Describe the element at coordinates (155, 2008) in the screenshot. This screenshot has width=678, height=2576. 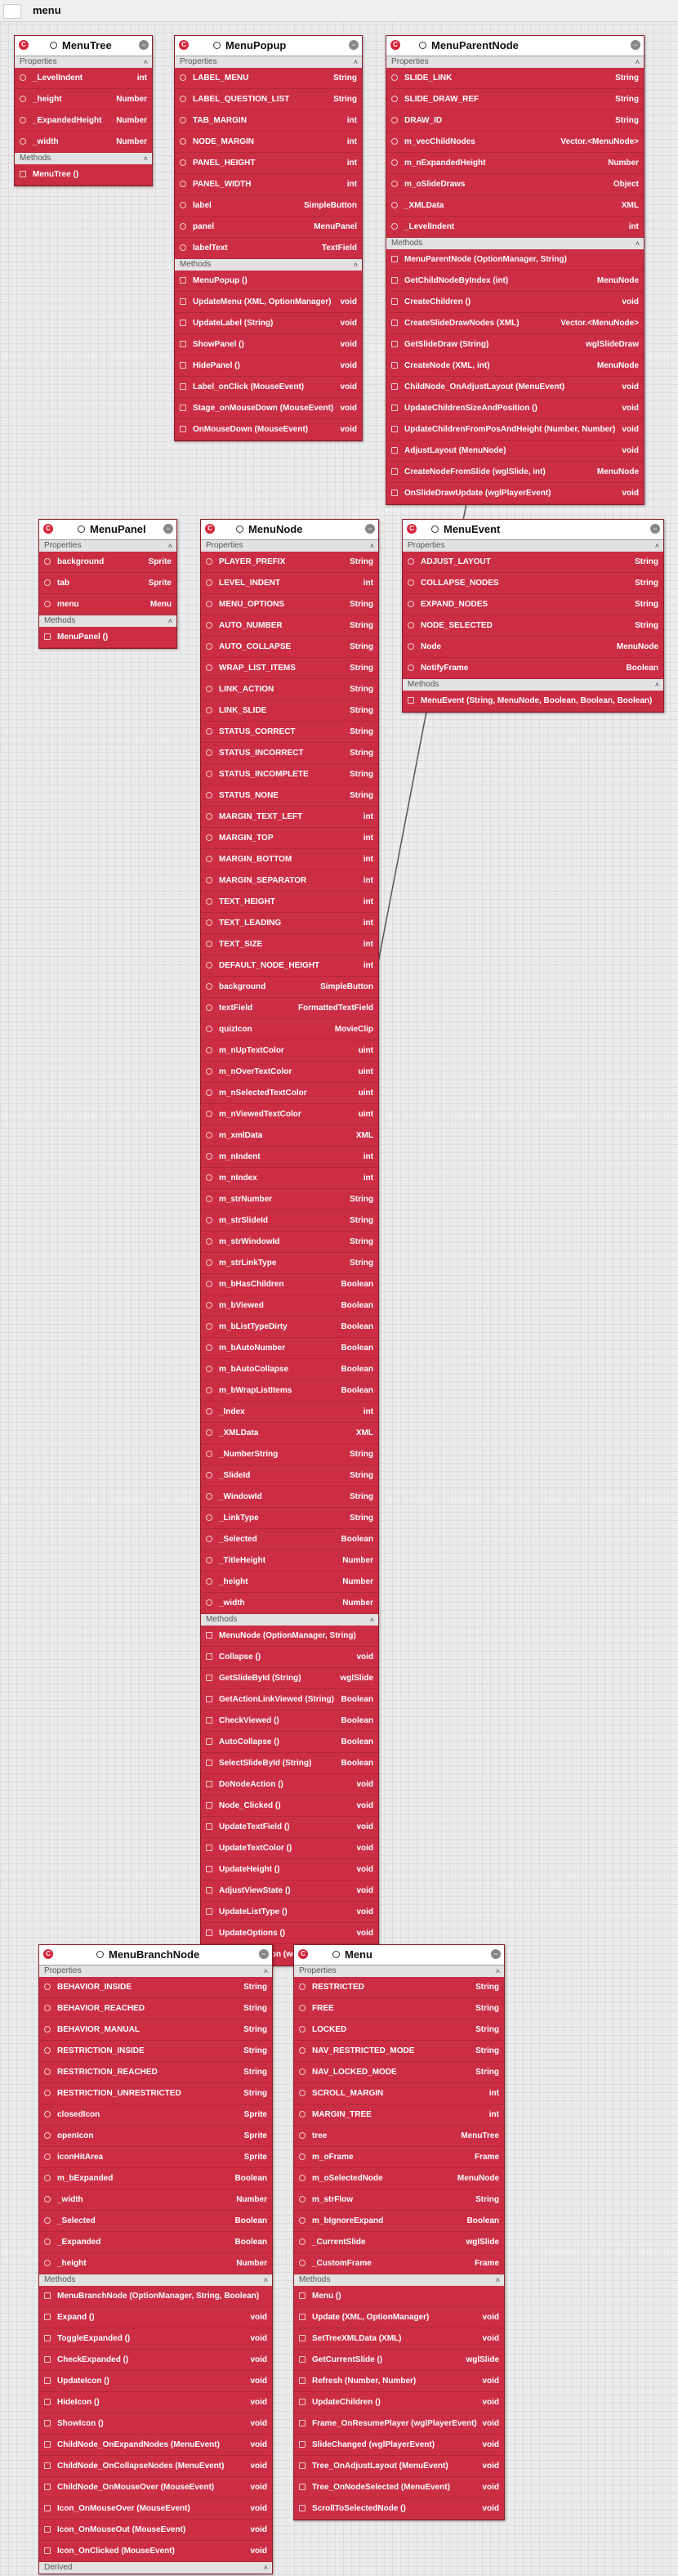
I see `property-row: BEHAVIOR_REACHED String` at that location.